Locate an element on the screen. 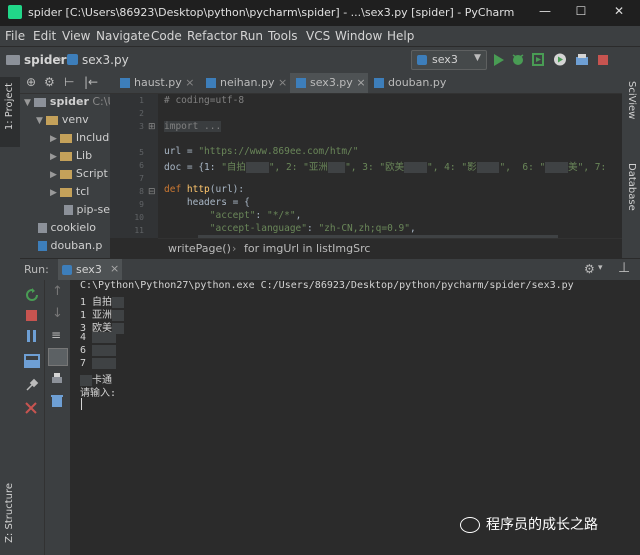 Image resolution: width=640 pixels, height=555 pixels. line-number: 6 is located at coordinates (141, 165).